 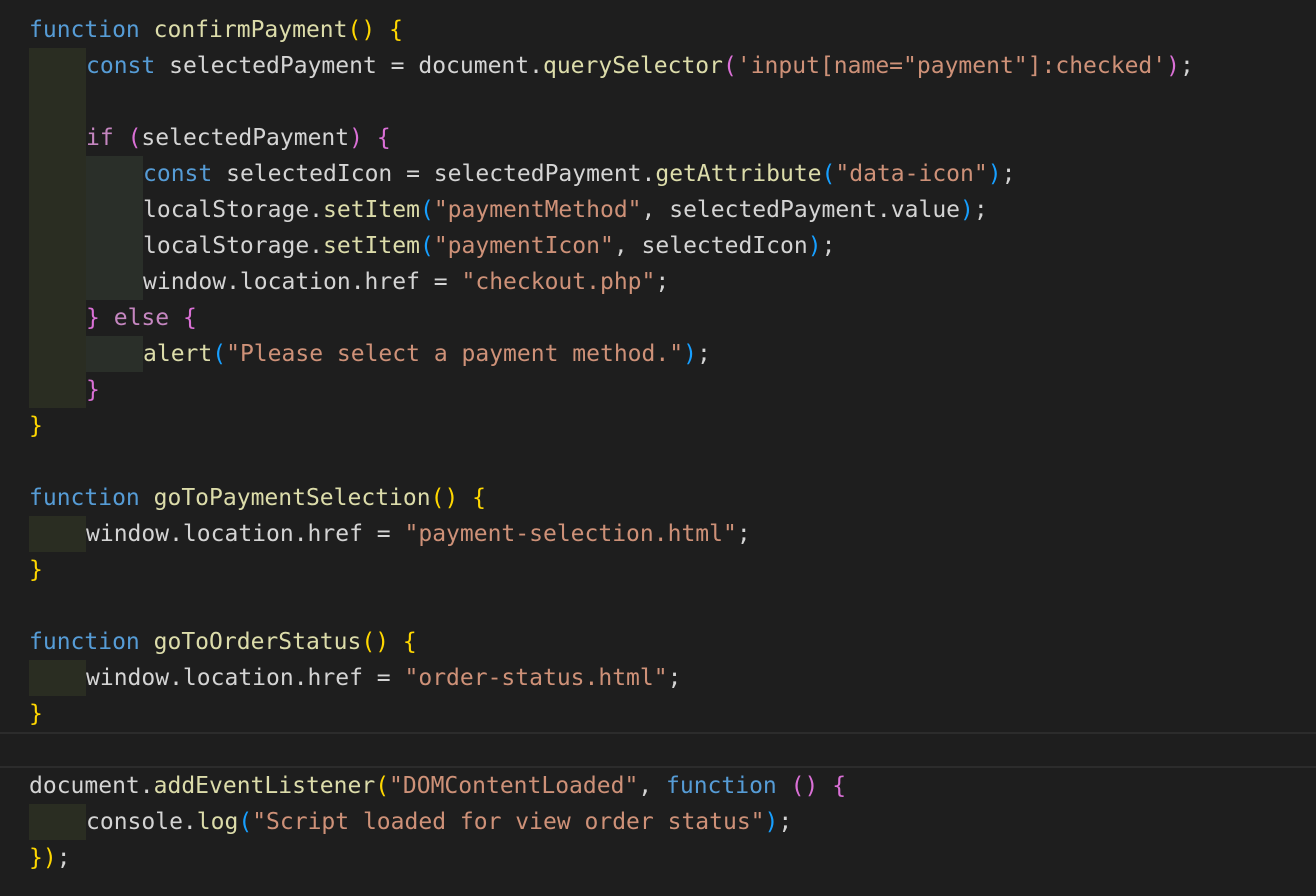 I want to click on code-token: goToPaymentSelection, so click(x=292, y=498).